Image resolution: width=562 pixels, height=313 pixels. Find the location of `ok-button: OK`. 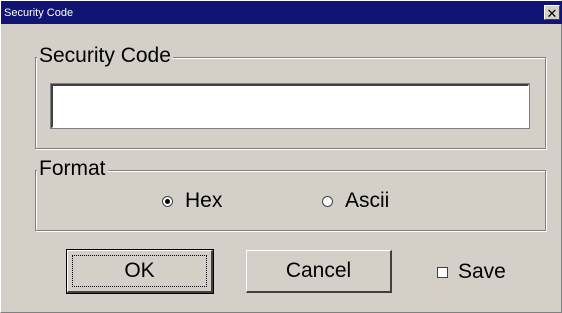

ok-button: OK is located at coordinates (140, 271).